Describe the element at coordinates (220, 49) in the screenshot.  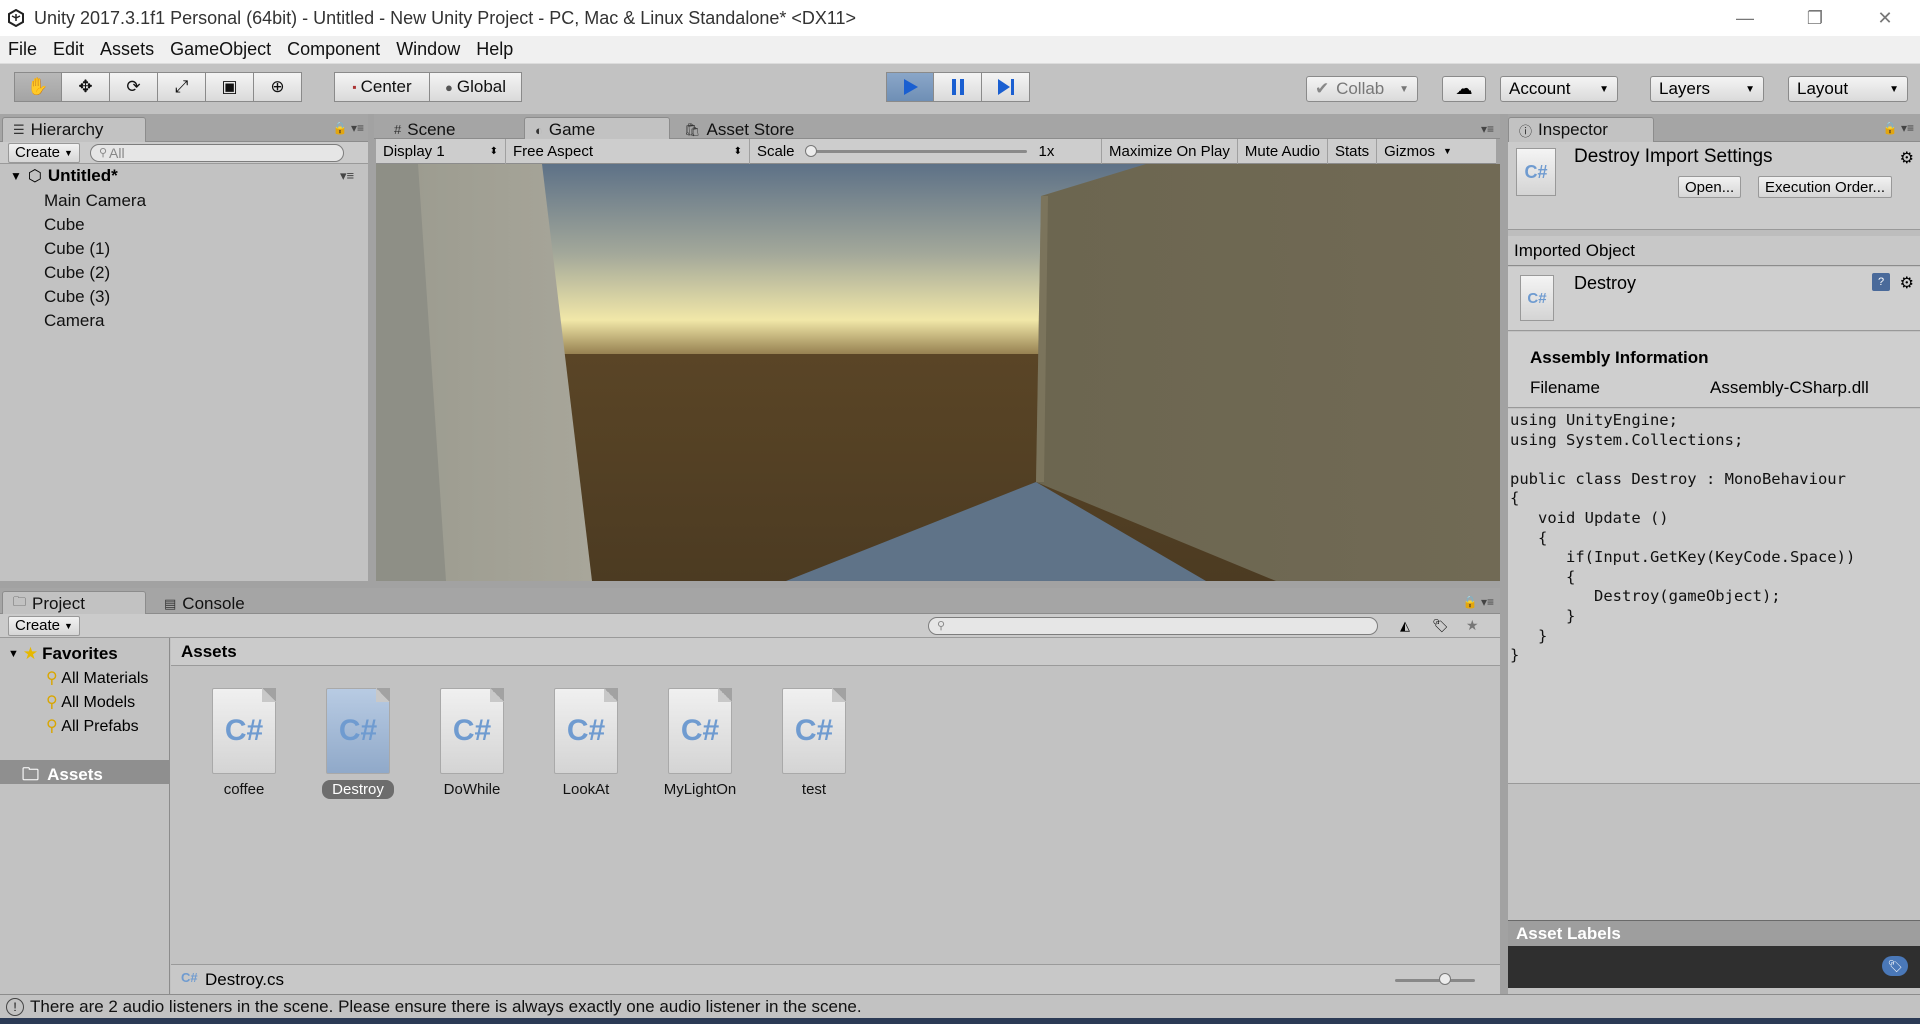
I see `menu-gameobject: GameObject` at that location.